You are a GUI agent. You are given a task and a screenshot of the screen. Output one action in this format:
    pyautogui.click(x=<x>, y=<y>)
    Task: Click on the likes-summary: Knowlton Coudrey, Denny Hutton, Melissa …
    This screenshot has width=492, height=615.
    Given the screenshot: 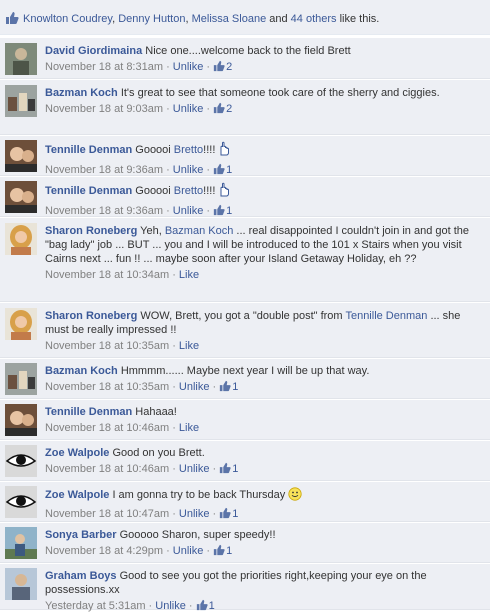 What is the action you would take?
    pyautogui.click(x=245, y=17)
    